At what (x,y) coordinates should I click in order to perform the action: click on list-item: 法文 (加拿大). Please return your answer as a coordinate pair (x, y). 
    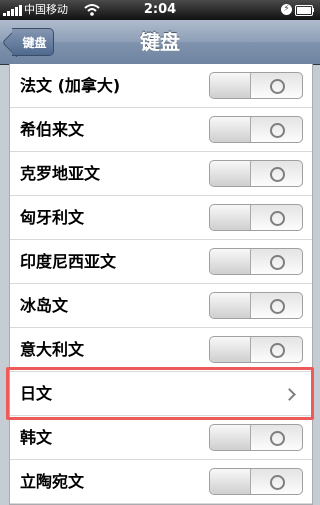
    Looking at the image, I should click on (161, 86).